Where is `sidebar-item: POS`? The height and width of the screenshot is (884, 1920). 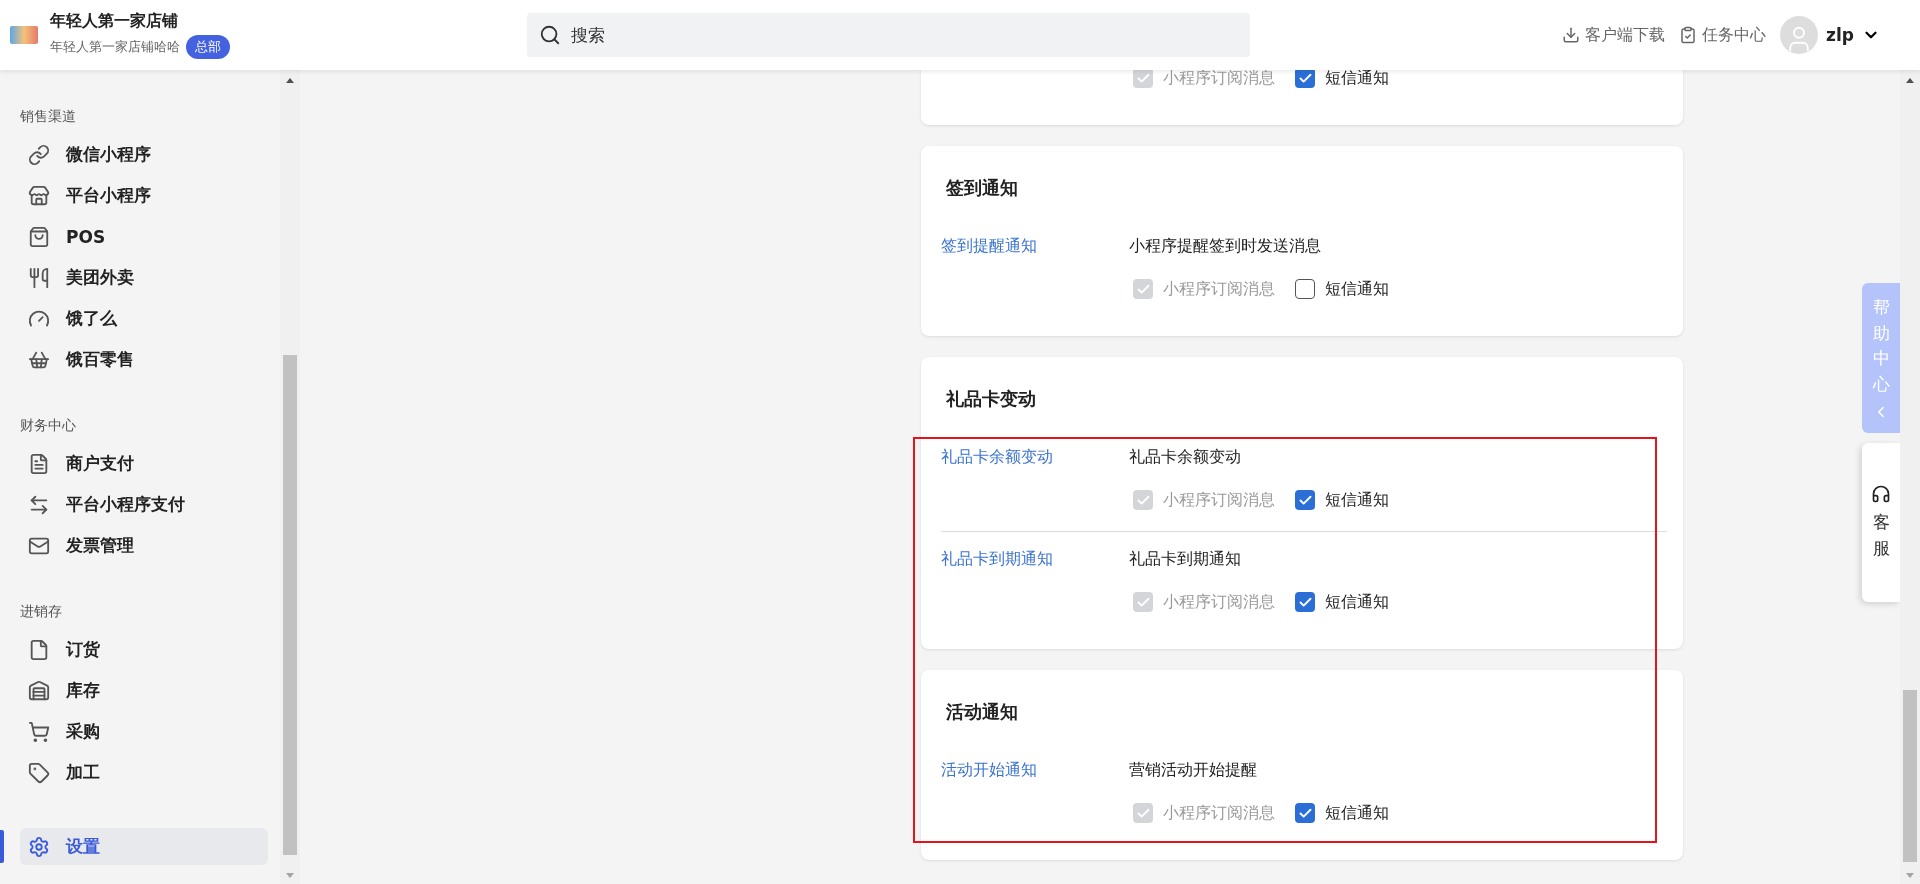 sidebar-item: POS is located at coordinates (144, 236).